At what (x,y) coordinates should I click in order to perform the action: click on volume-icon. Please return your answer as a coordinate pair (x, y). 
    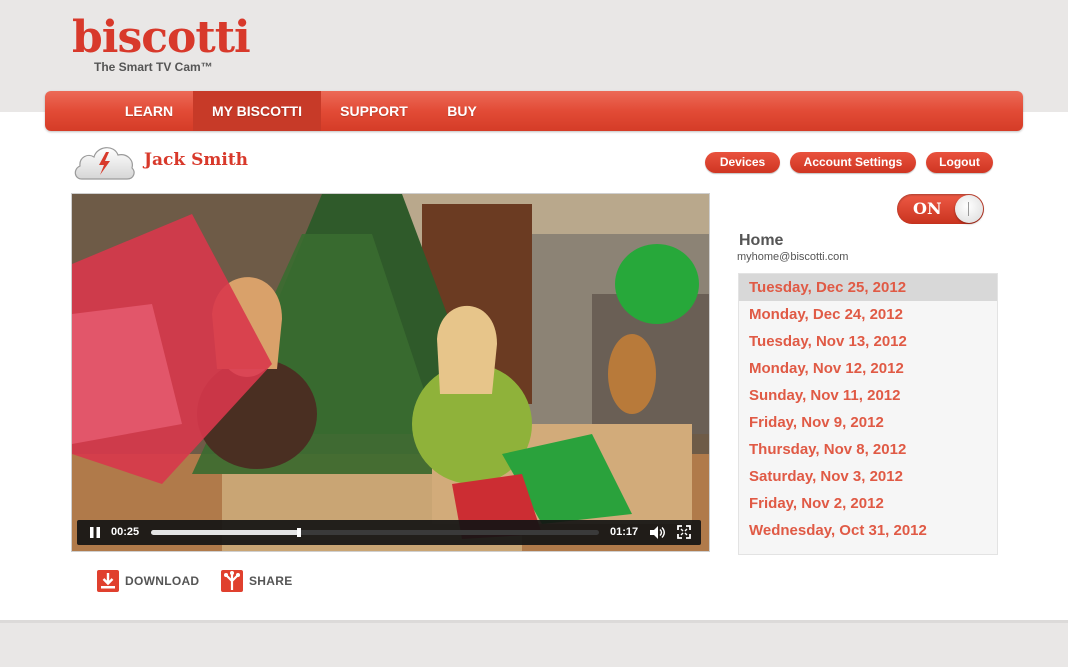
    Looking at the image, I should click on (658, 532).